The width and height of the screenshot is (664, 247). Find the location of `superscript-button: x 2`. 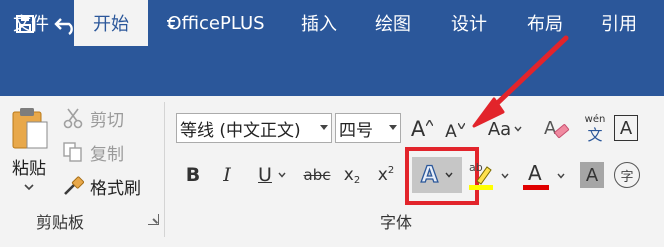

superscript-button: x 2 is located at coordinates (386, 175).